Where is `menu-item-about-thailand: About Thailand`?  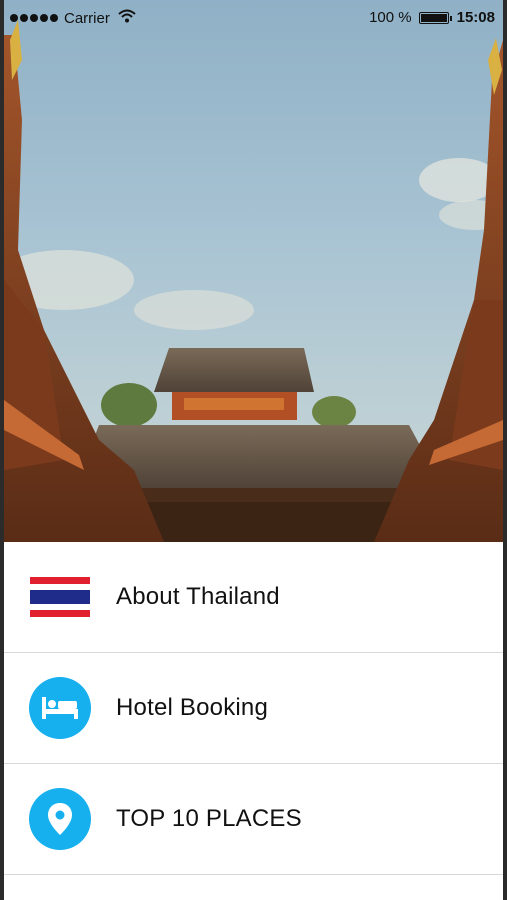 menu-item-about-thailand: About Thailand is located at coordinates (253, 597).